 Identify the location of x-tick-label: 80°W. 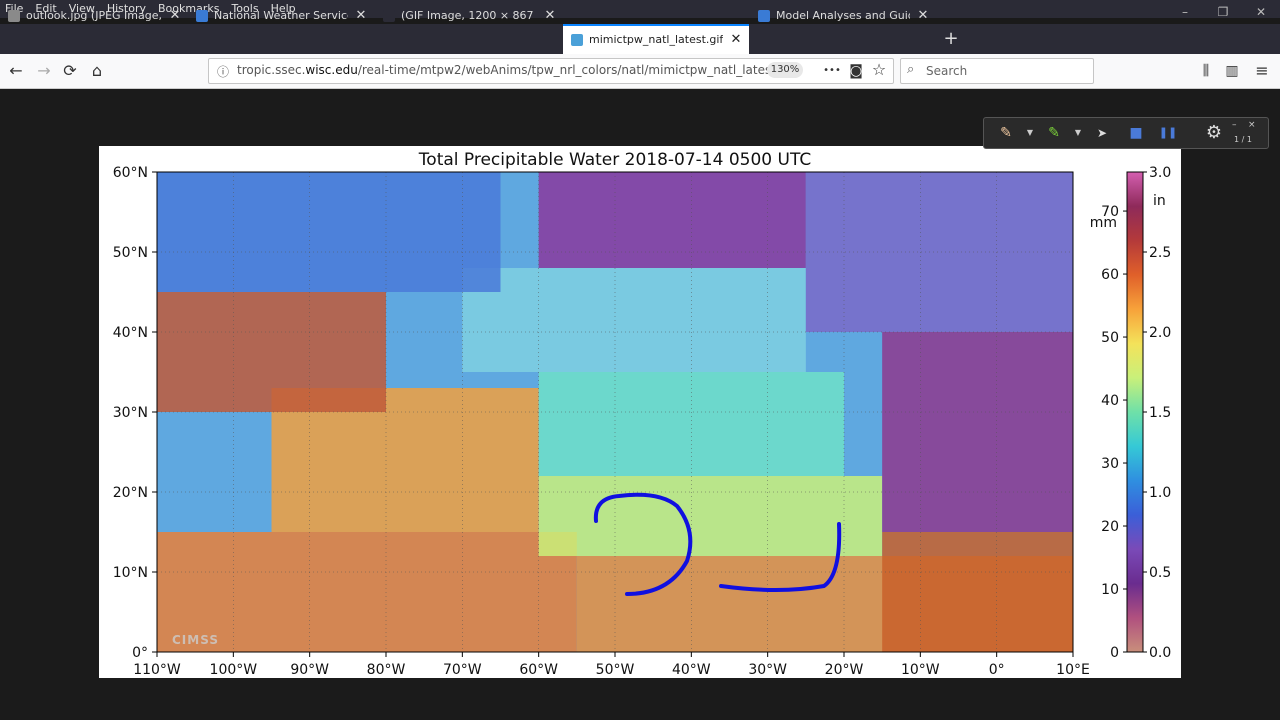
(386, 670).